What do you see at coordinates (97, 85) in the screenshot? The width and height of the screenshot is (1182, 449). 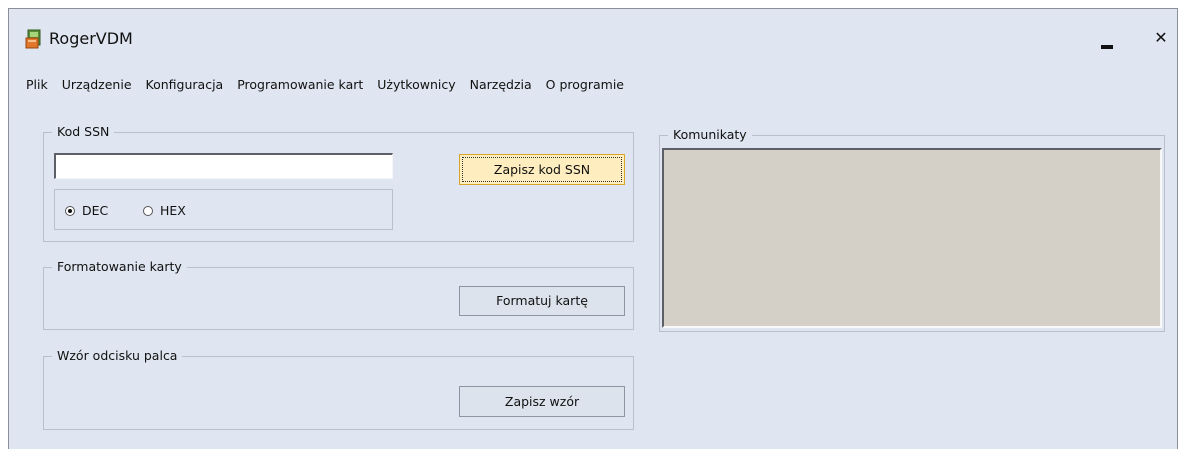 I see `menu-item-urzadzenie: Urządzenie` at bounding box center [97, 85].